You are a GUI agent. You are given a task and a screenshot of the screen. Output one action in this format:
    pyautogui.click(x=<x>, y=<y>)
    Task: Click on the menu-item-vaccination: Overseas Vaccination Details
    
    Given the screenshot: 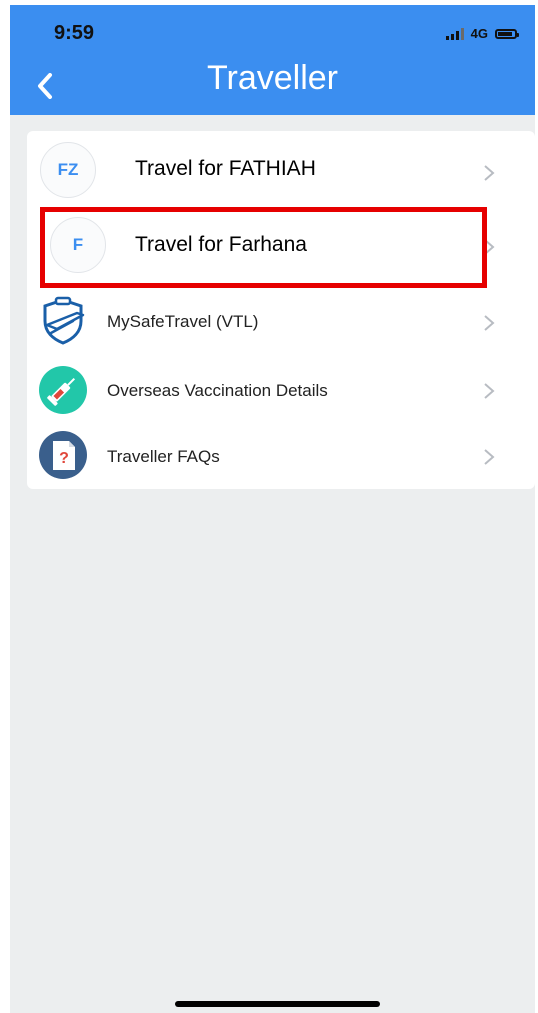 What is the action you would take?
    pyautogui.click(x=281, y=390)
    